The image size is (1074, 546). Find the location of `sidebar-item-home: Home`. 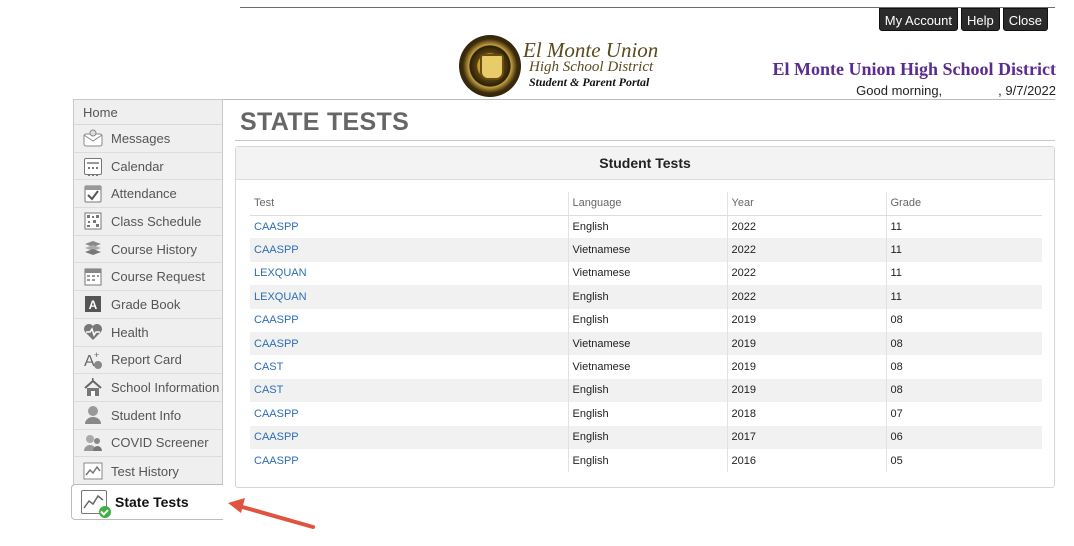

sidebar-item-home: Home is located at coordinates (148, 112).